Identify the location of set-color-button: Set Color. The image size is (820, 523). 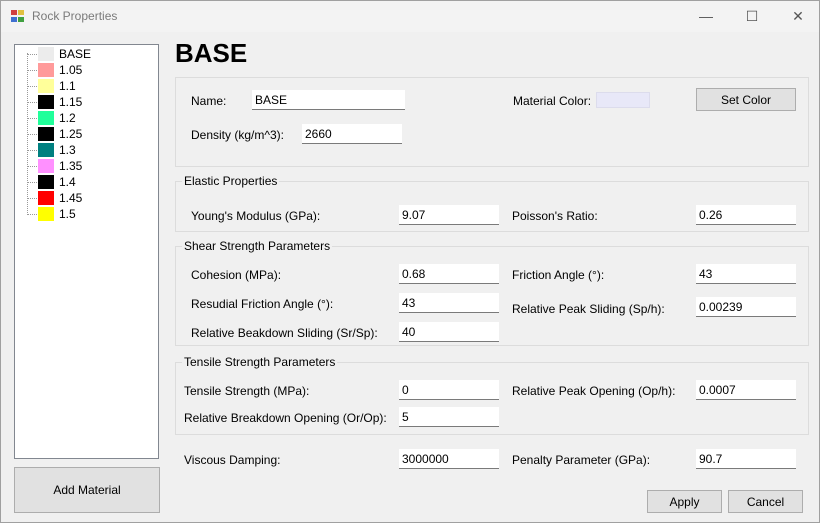
(746, 99).